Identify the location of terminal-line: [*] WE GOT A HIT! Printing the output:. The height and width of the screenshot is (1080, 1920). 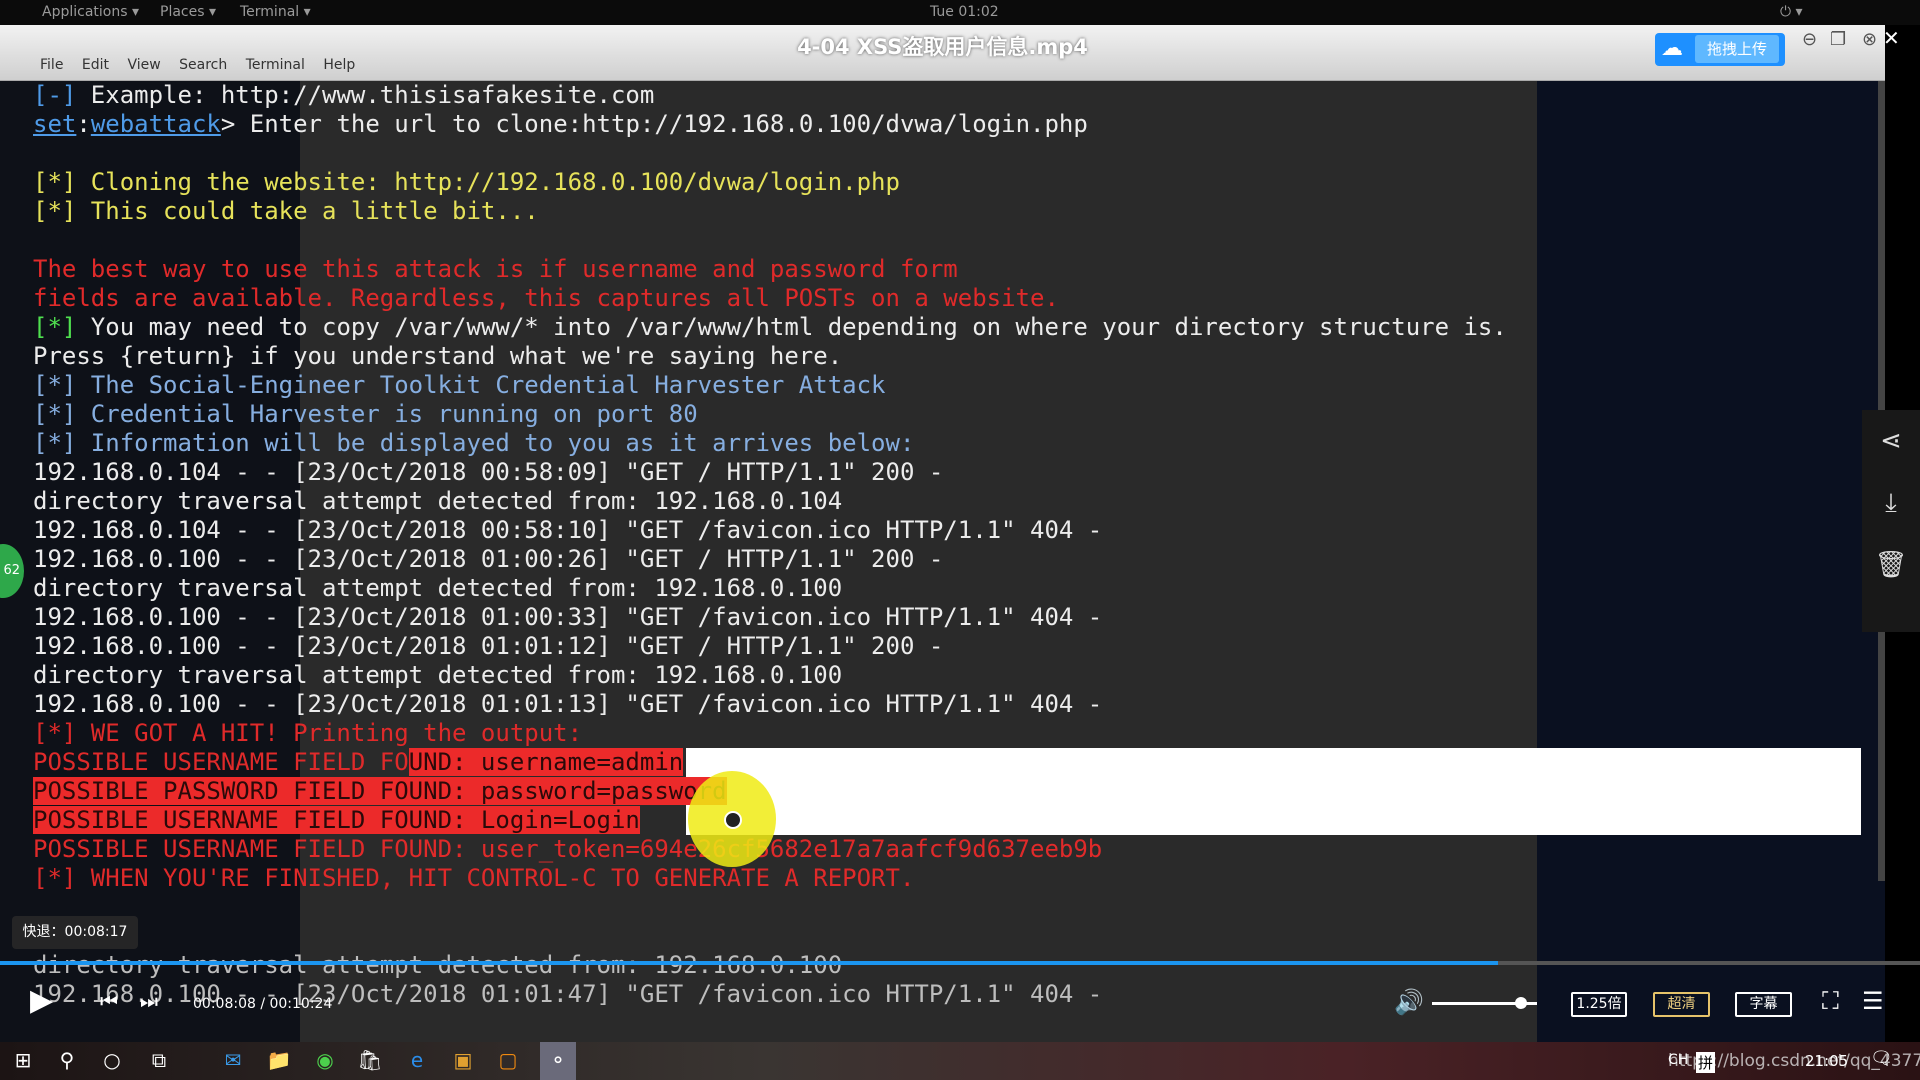
(307, 733).